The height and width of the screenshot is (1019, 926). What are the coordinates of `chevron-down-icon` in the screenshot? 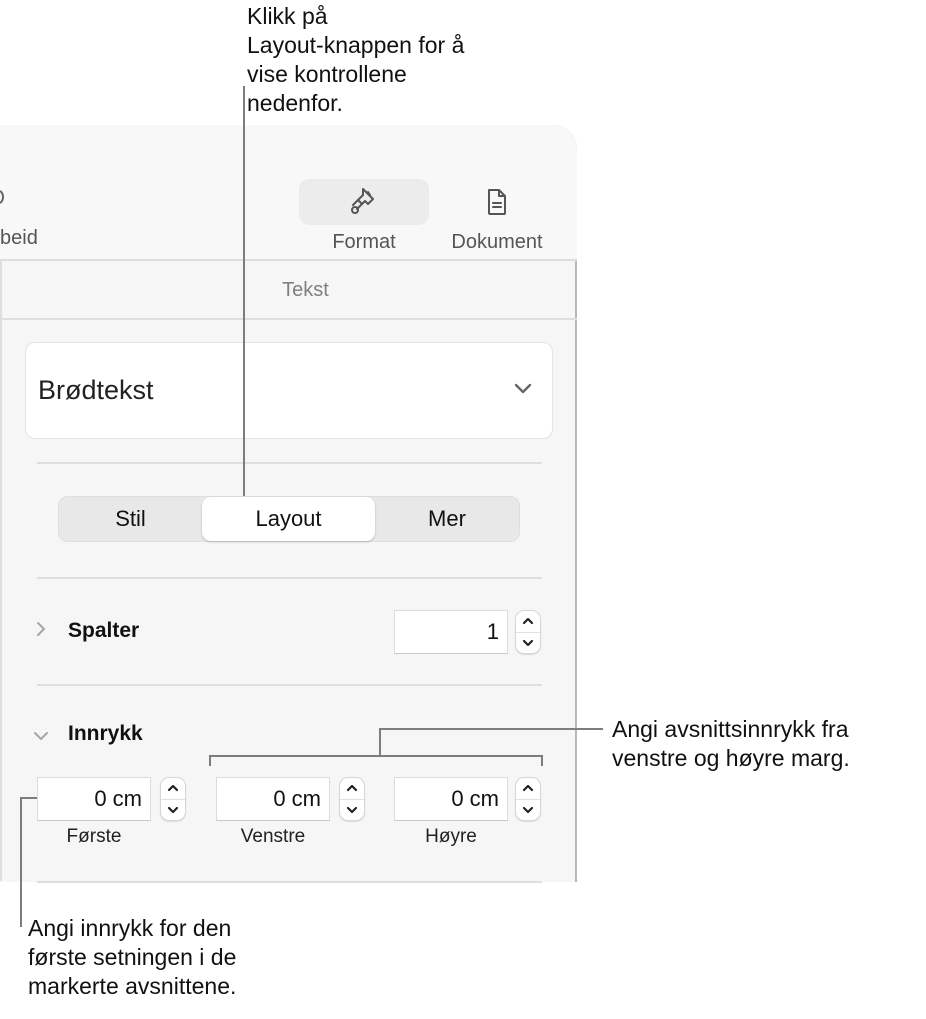 It's located at (523, 391).